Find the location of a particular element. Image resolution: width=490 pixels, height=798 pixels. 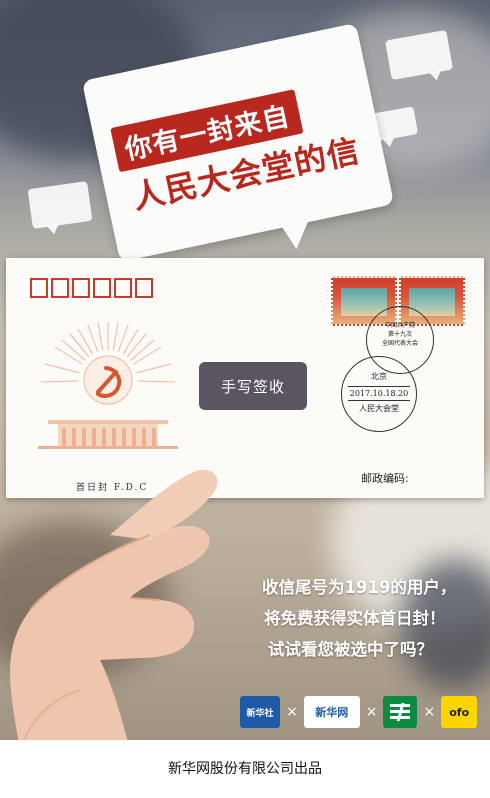

partner-logos: 新华社 × 新华网 × × ofo is located at coordinates (359, 712).